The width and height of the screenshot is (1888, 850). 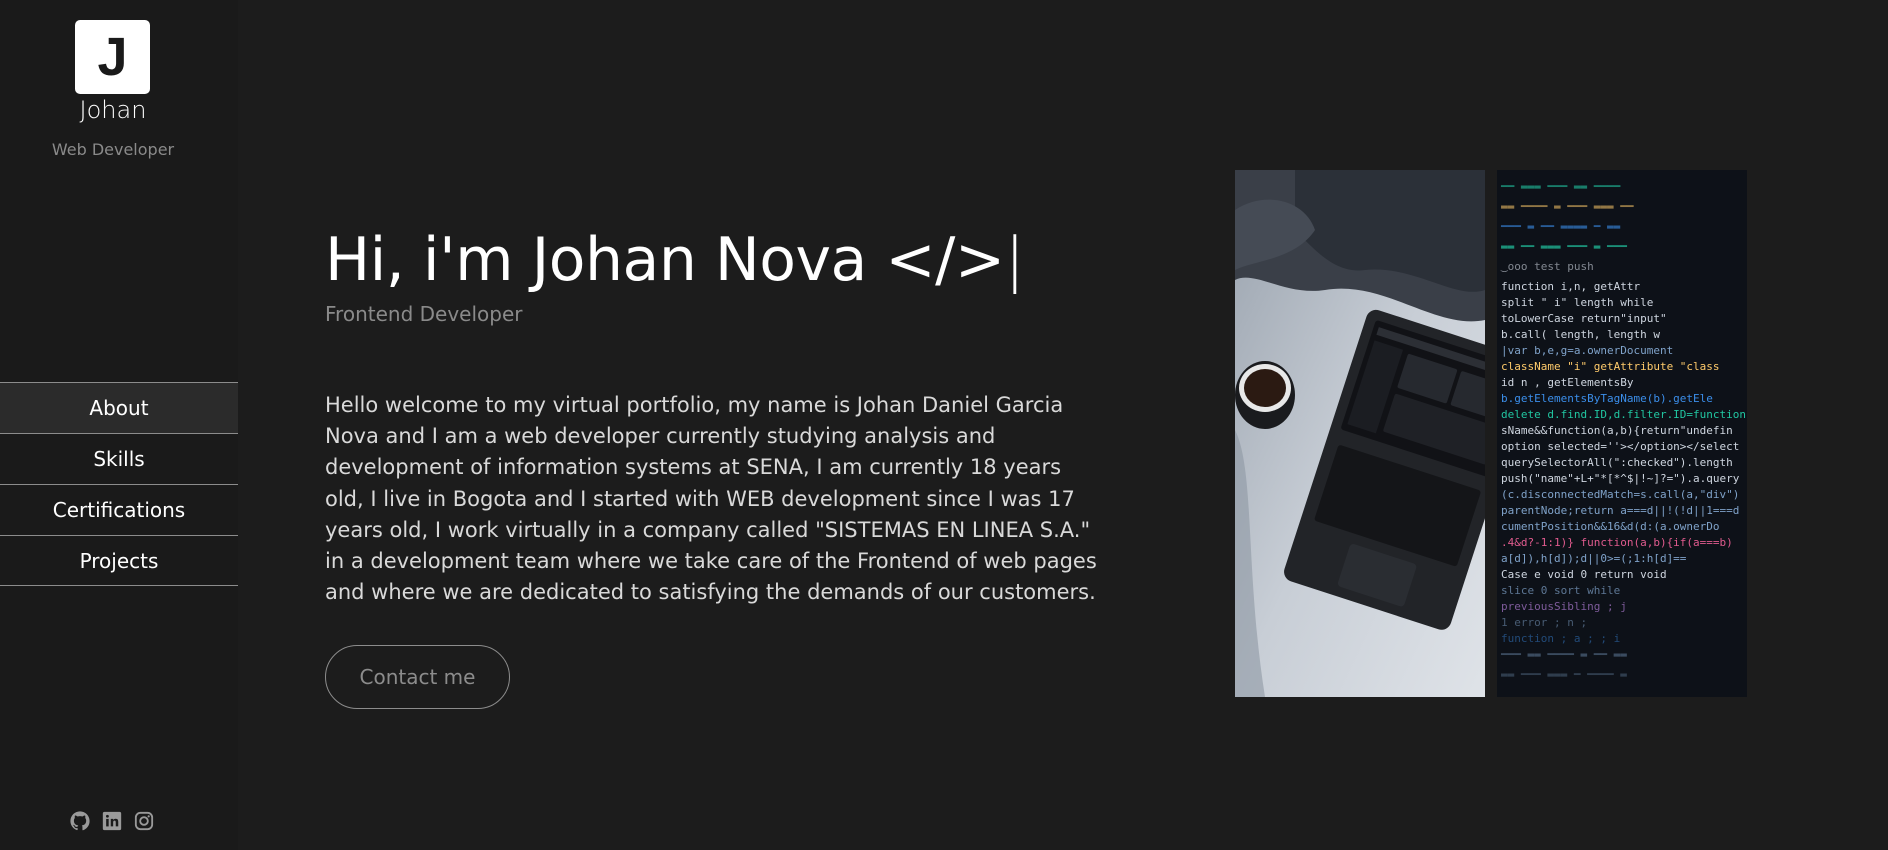 I want to click on svg-text:delete d.find.ID,d.filter.ID=f: delete d.find.ID,d.filter.ID=function, so click(x=1623, y=414).